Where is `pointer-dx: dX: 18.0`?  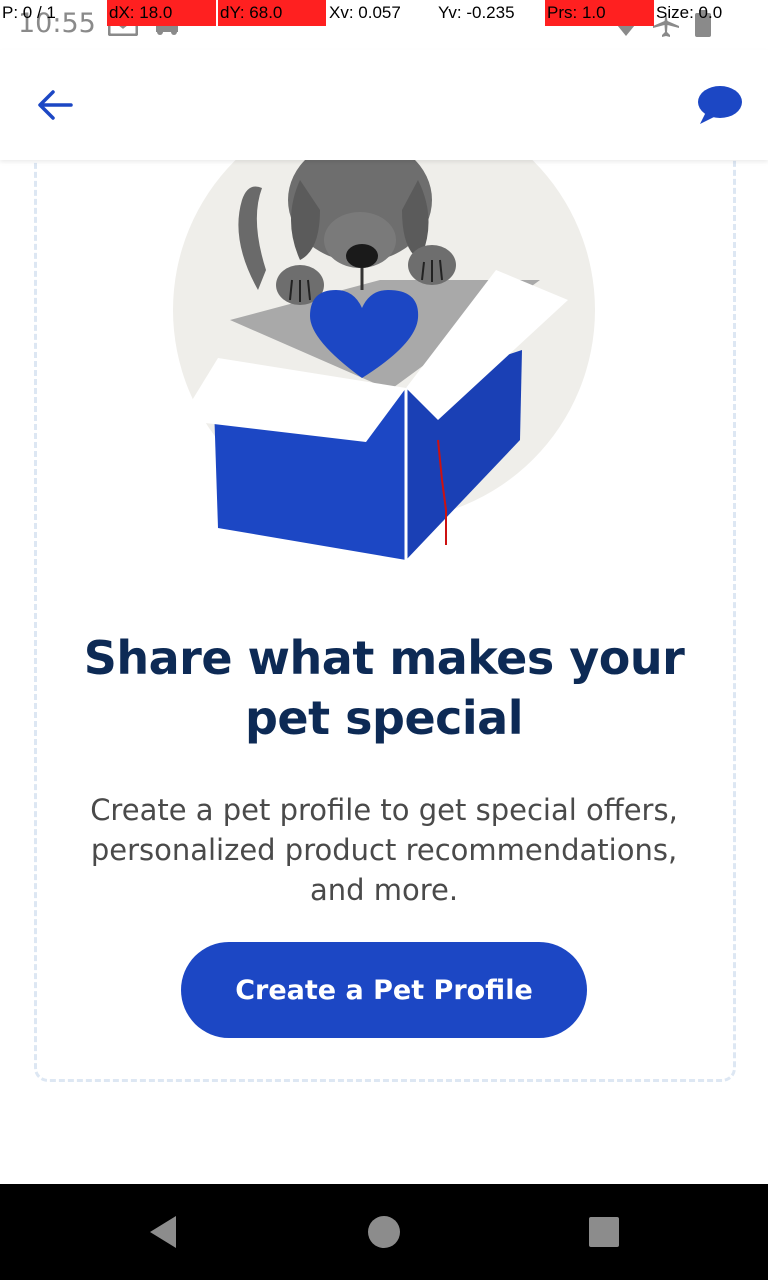
pointer-dx: dX: 18.0 is located at coordinates (161, 13).